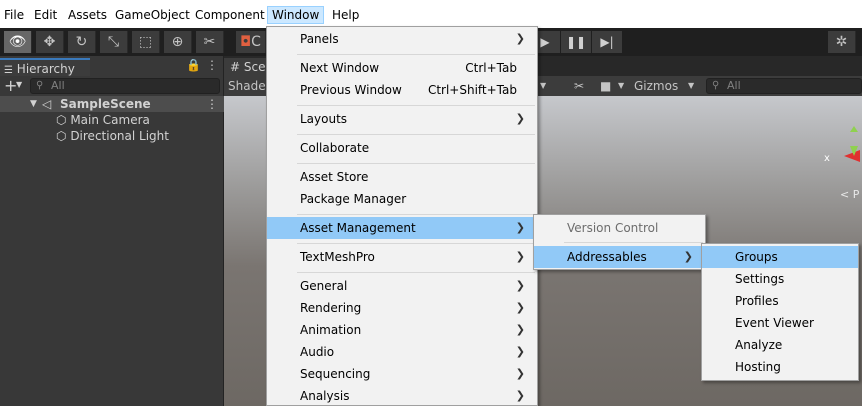 The width and height of the screenshot is (862, 406). What do you see at coordinates (325, 396) in the screenshot?
I see `menu-item-label: Analysis` at bounding box center [325, 396].